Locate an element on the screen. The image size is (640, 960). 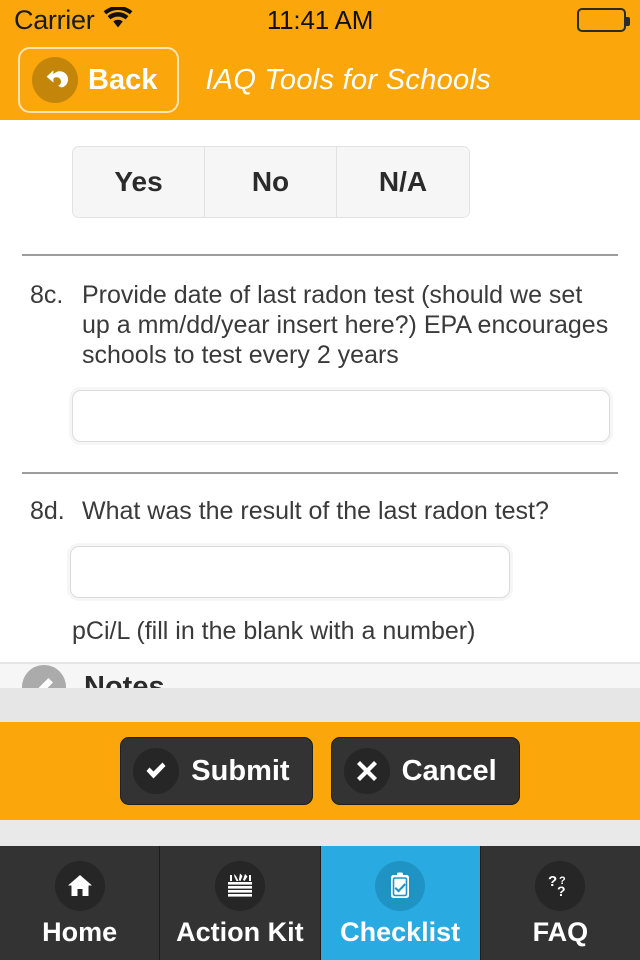
back-button-label: Back is located at coordinates (123, 79).